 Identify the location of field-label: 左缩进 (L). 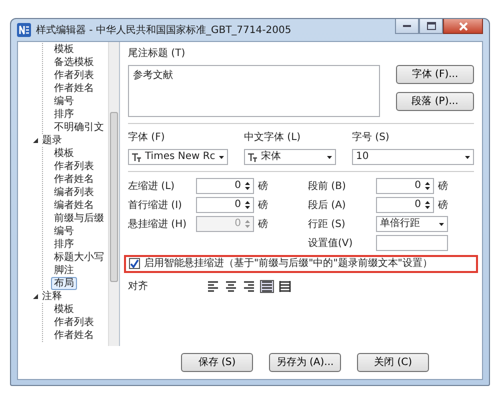
(152, 187).